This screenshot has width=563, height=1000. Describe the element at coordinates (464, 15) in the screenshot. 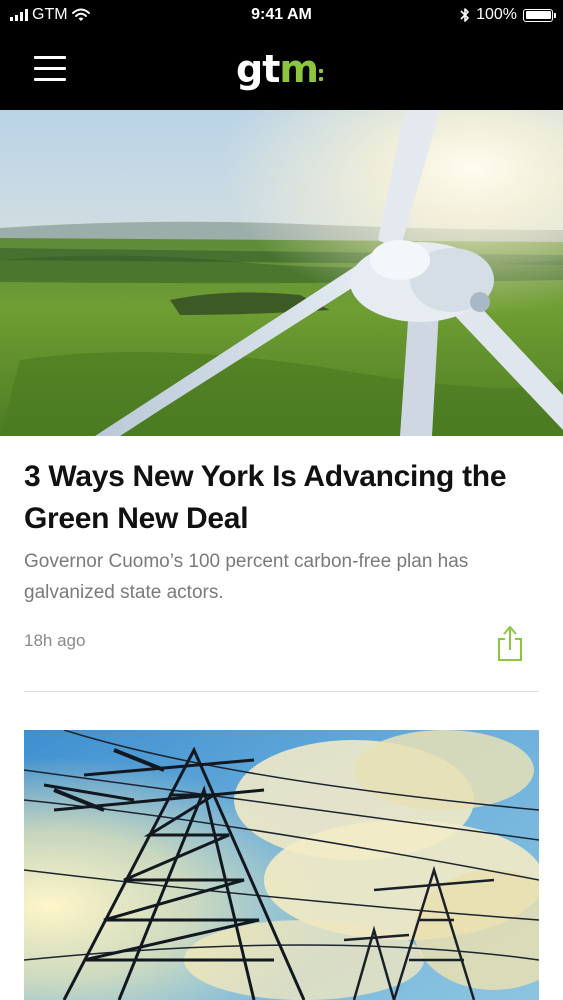

I see `bluetooth-icon` at that location.